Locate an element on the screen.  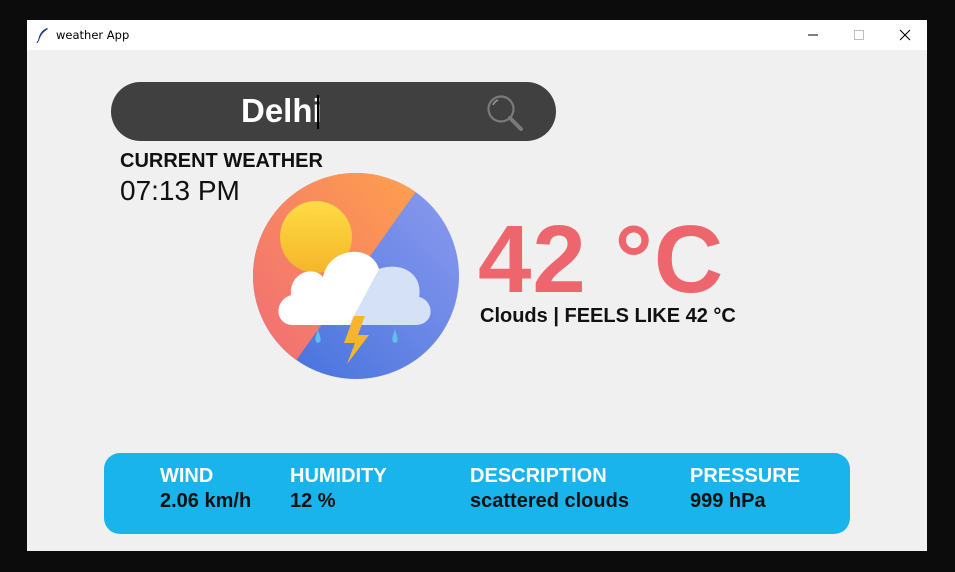
search-icon is located at coordinates (505, 113).